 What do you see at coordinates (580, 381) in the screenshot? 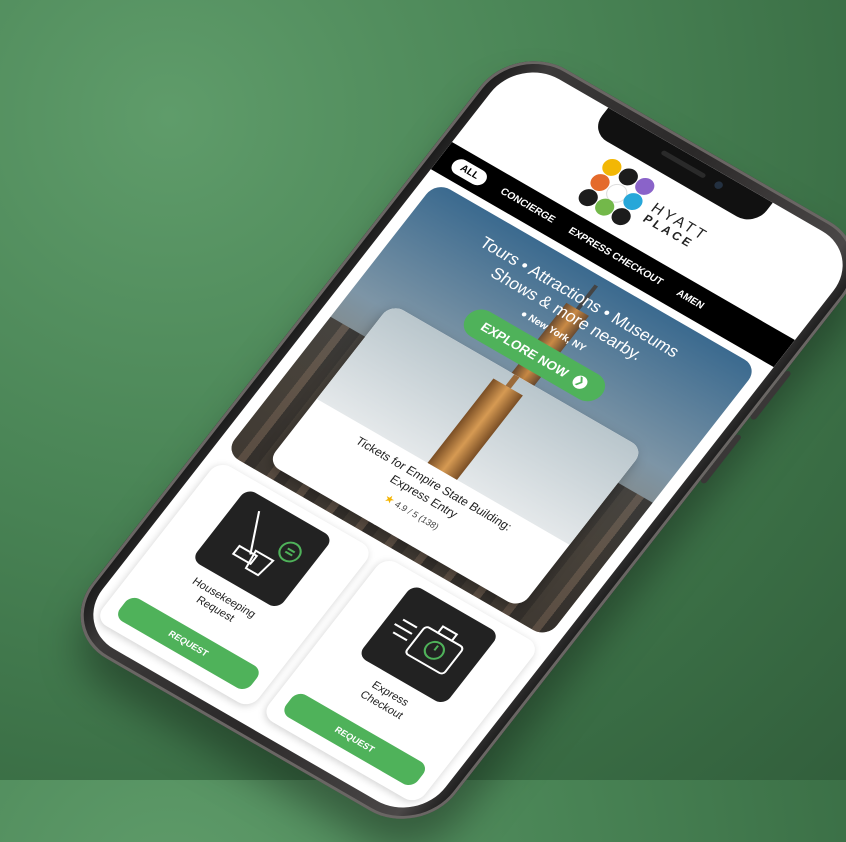
I see `arrow-right-icon: ❯` at bounding box center [580, 381].